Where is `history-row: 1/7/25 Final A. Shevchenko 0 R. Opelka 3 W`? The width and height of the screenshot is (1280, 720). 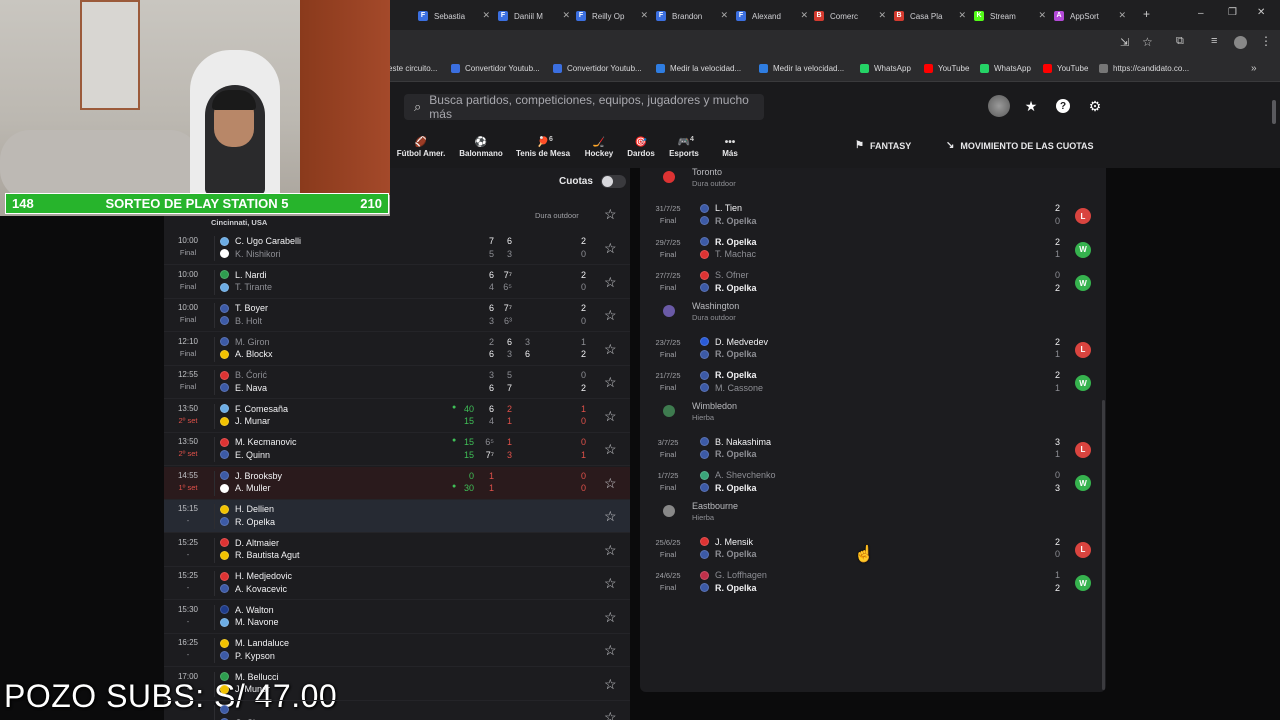
history-row: 1/7/25 Final A. Shevchenko 0 R. Opelka 3 W is located at coordinates (872, 482).